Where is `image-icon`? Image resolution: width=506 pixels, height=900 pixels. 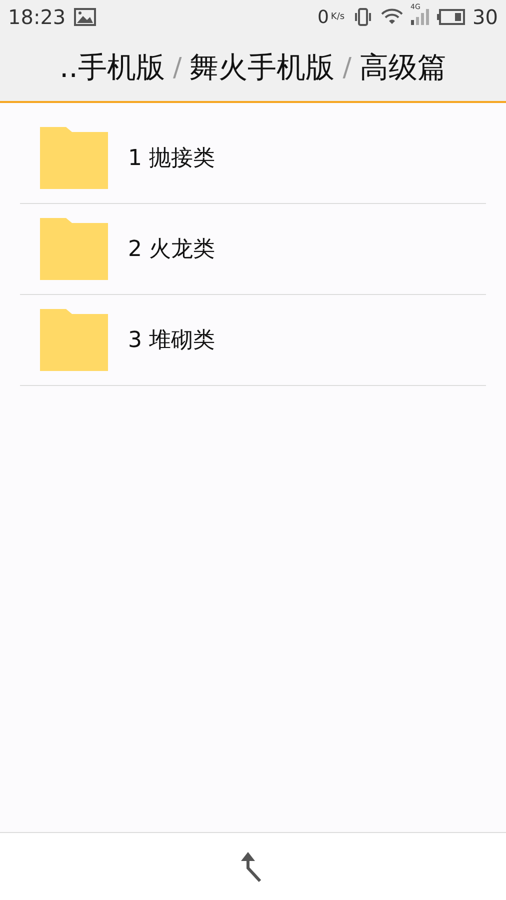 image-icon is located at coordinates (85, 17).